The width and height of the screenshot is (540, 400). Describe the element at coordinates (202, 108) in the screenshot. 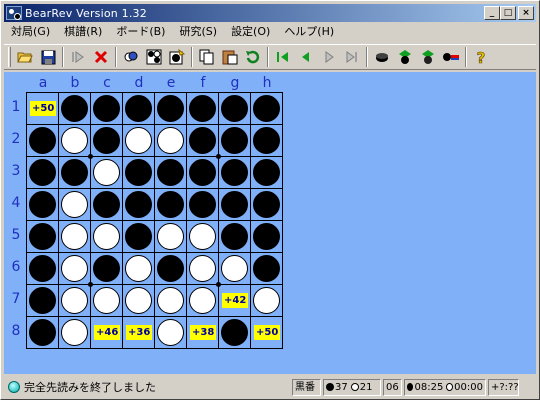

I see `board-cell-f1` at that location.